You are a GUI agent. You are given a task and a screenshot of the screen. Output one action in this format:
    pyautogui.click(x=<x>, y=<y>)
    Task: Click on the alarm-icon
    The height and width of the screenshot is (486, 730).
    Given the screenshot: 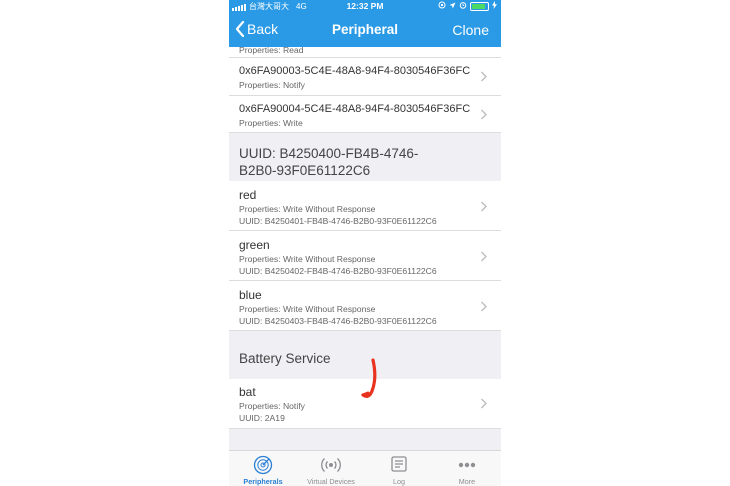 What is the action you would take?
    pyautogui.click(x=463, y=6)
    